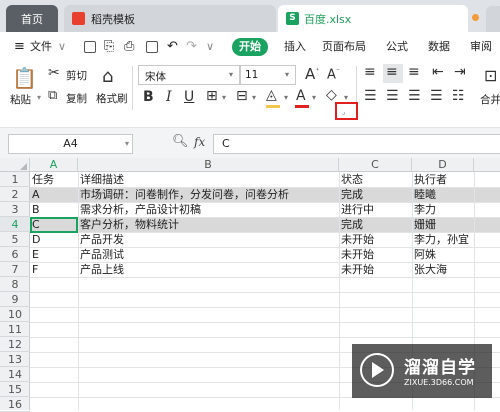 The image size is (500, 412). I want to click on indent-icon: ⇤, so click(438, 72).